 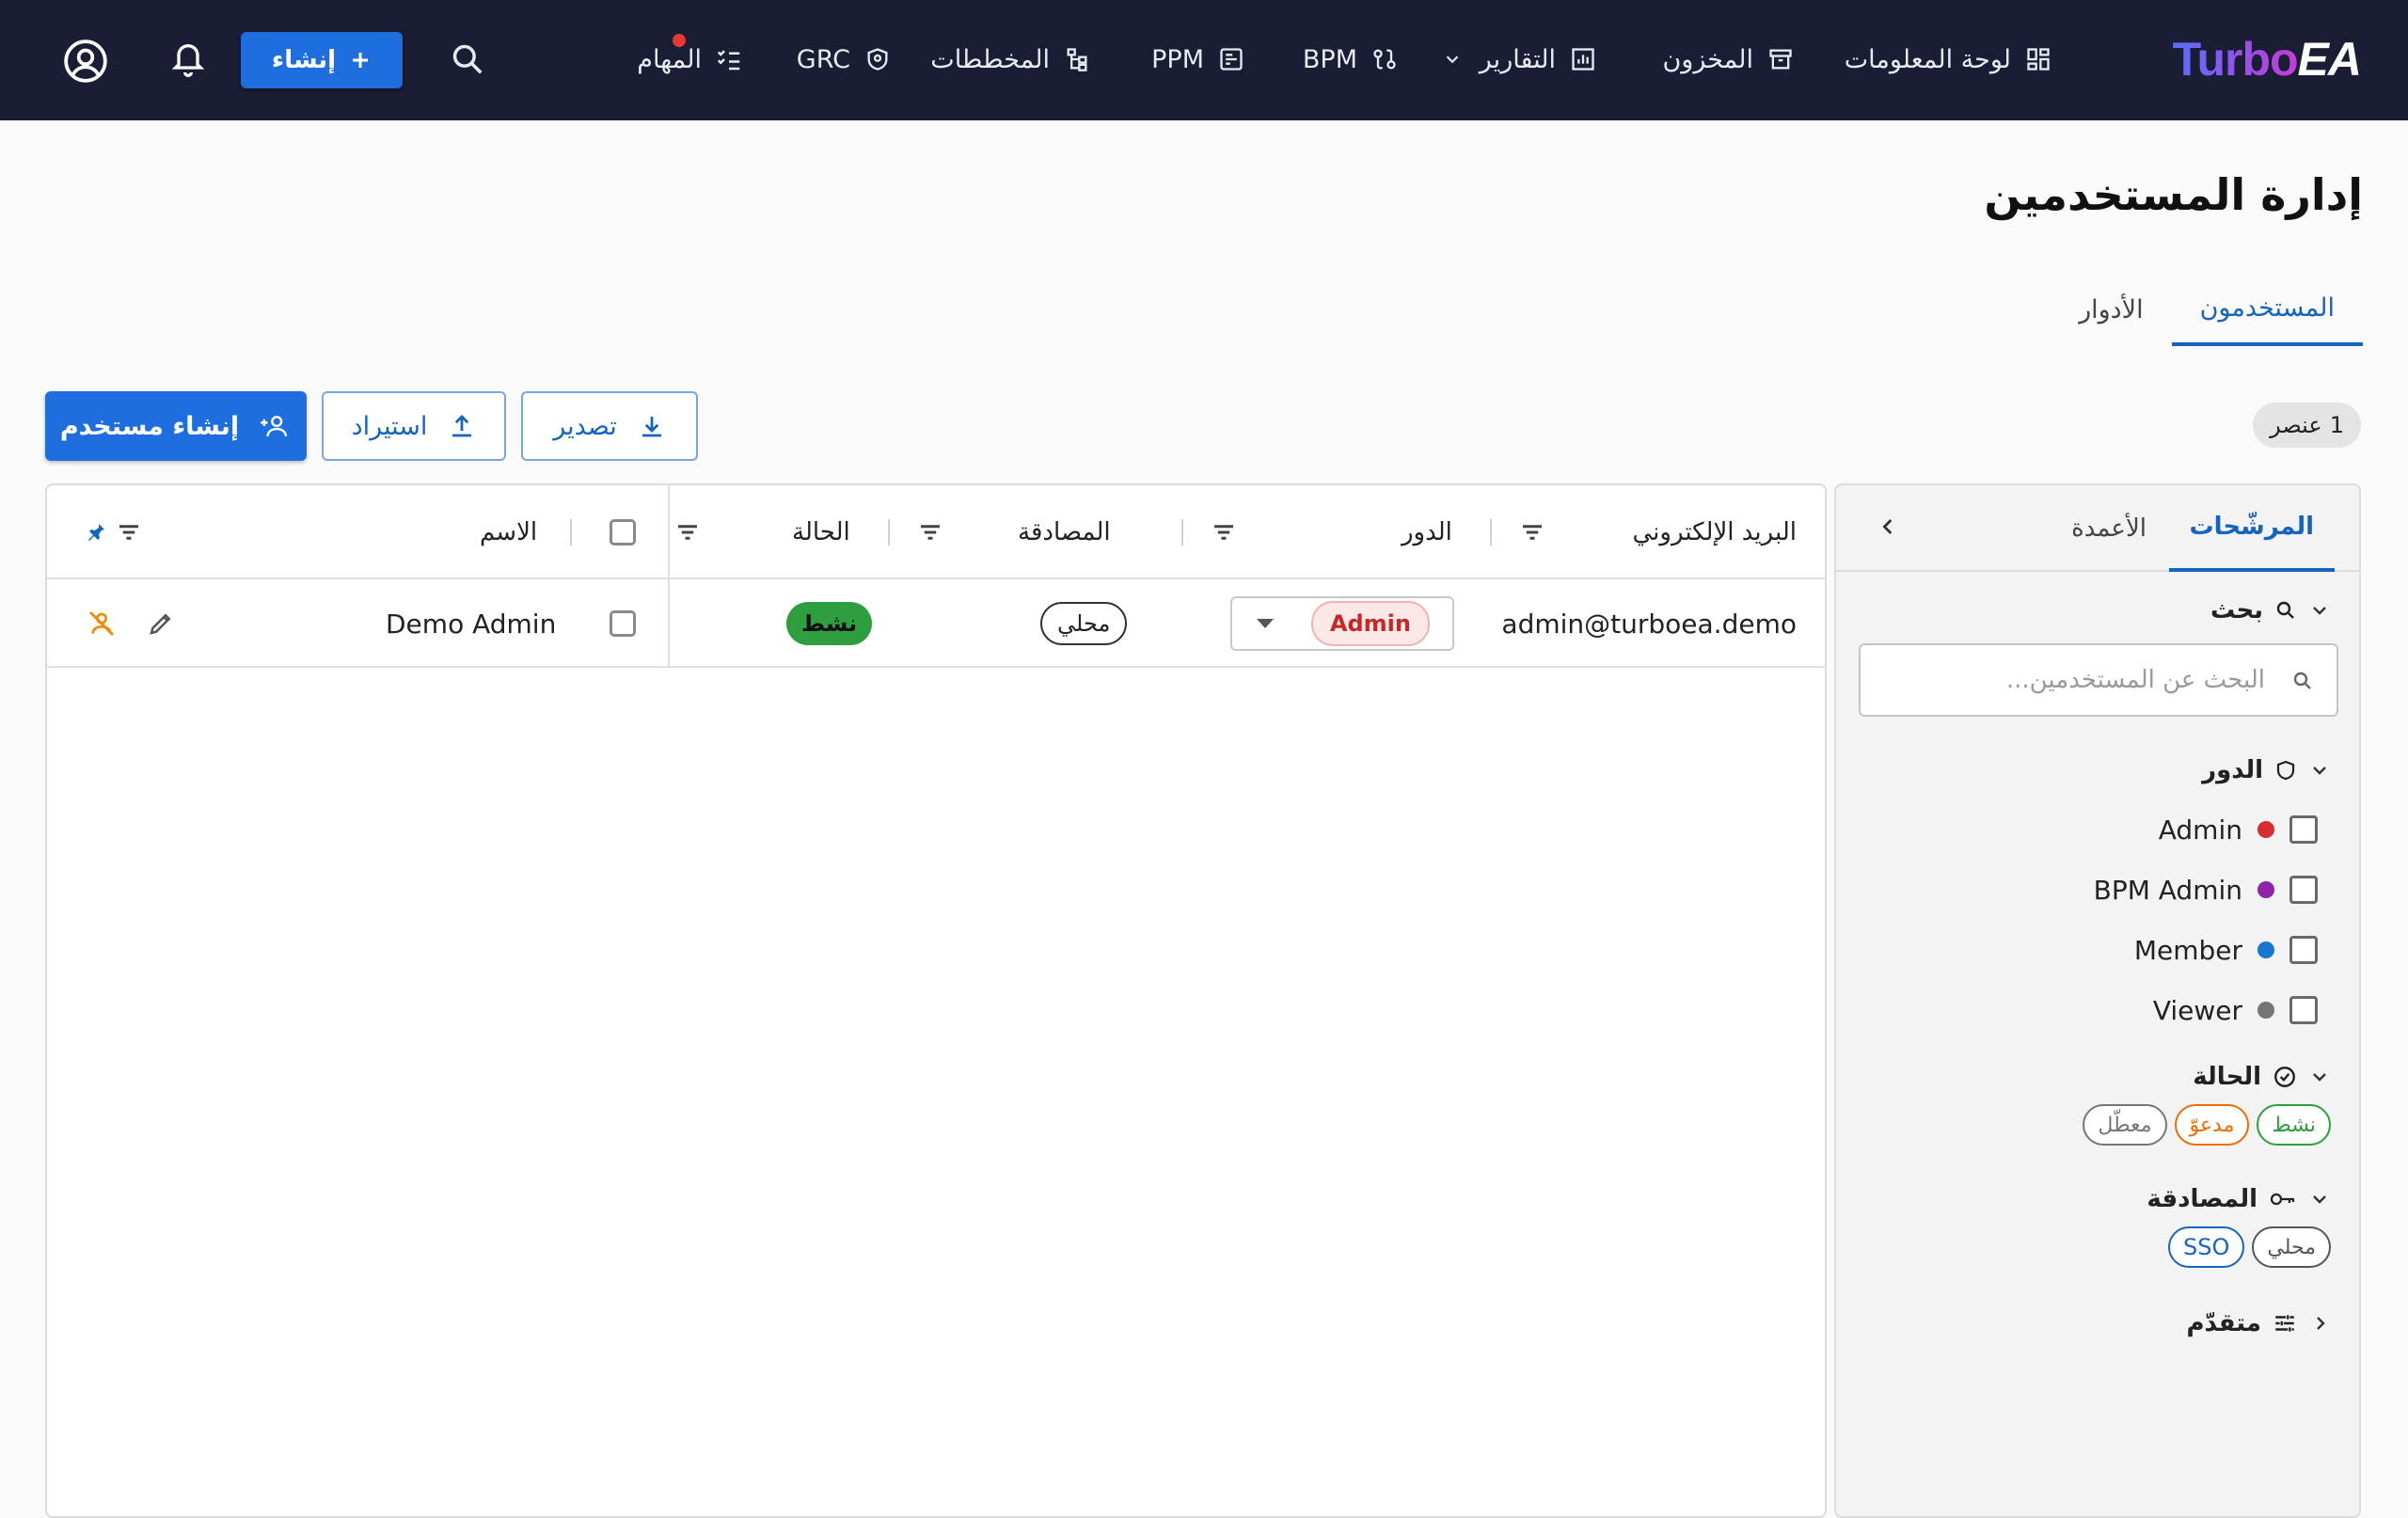 What do you see at coordinates (2239, 1199) in the screenshot?
I see `auth-section-header: المصادقة` at bounding box center [2239, 1199].